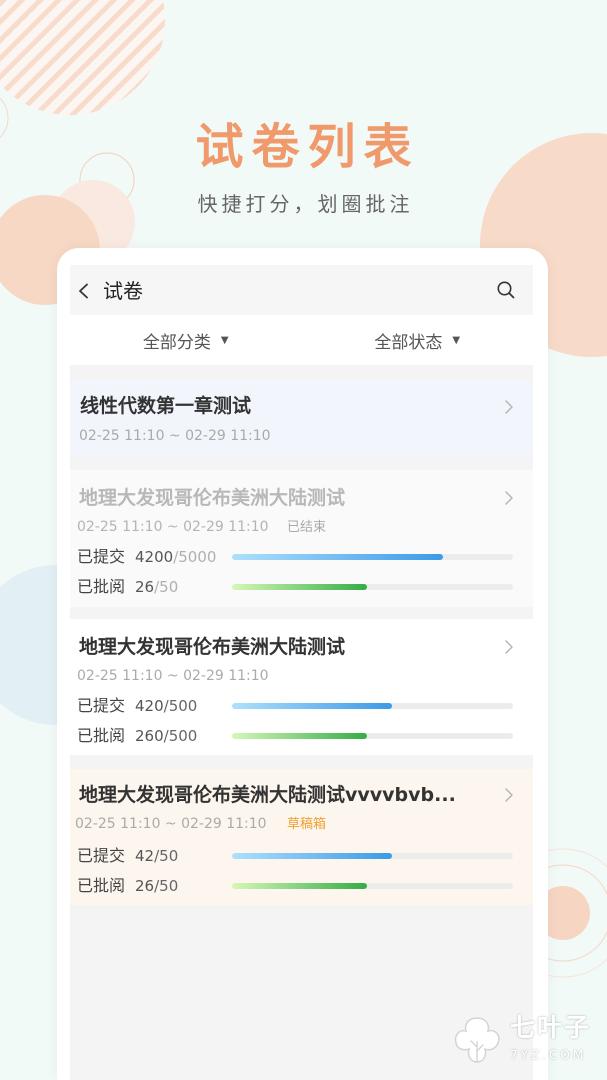  I want to click on reviewed-progress-row: 已批阅 260/500, so click(301, 736).